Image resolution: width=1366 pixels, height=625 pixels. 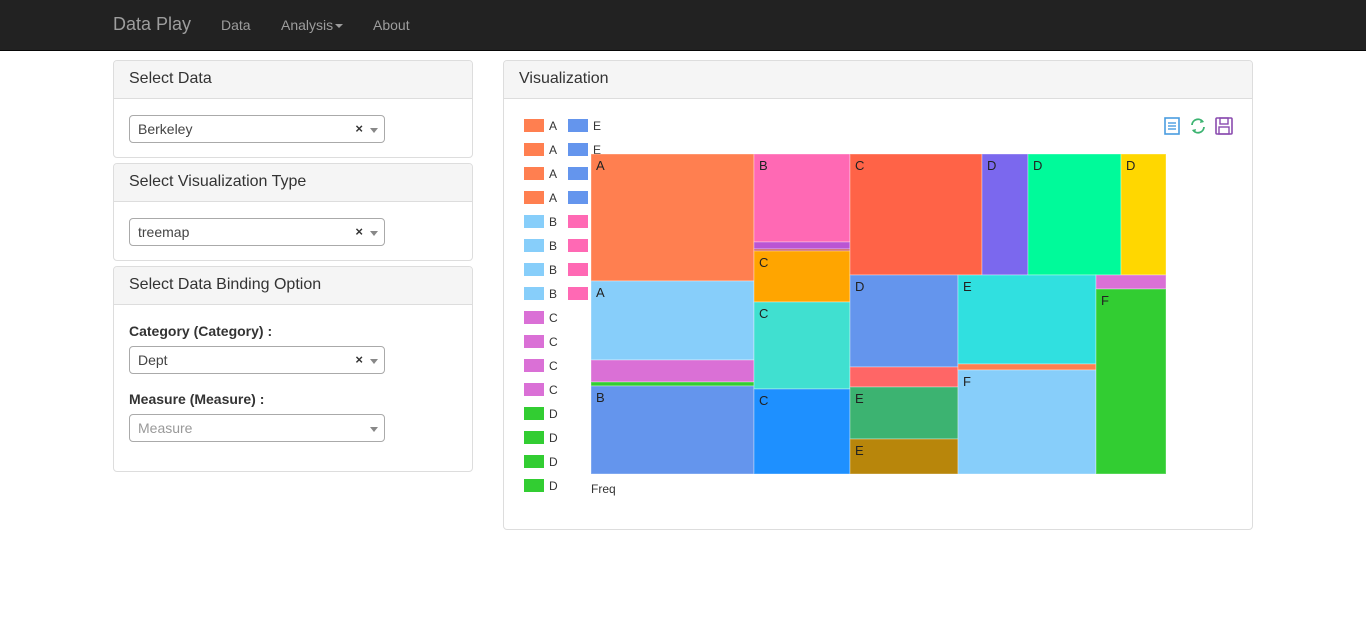 What do you see at coordinates (597, 126) in the screenshot?
I see `legend-label: E` at bounding box center [597, 126].